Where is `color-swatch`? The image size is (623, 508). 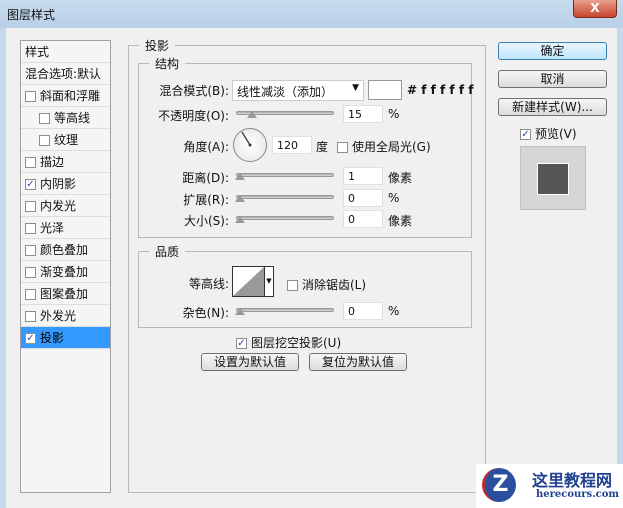 color-swatch is located at coordinates (385, 90).